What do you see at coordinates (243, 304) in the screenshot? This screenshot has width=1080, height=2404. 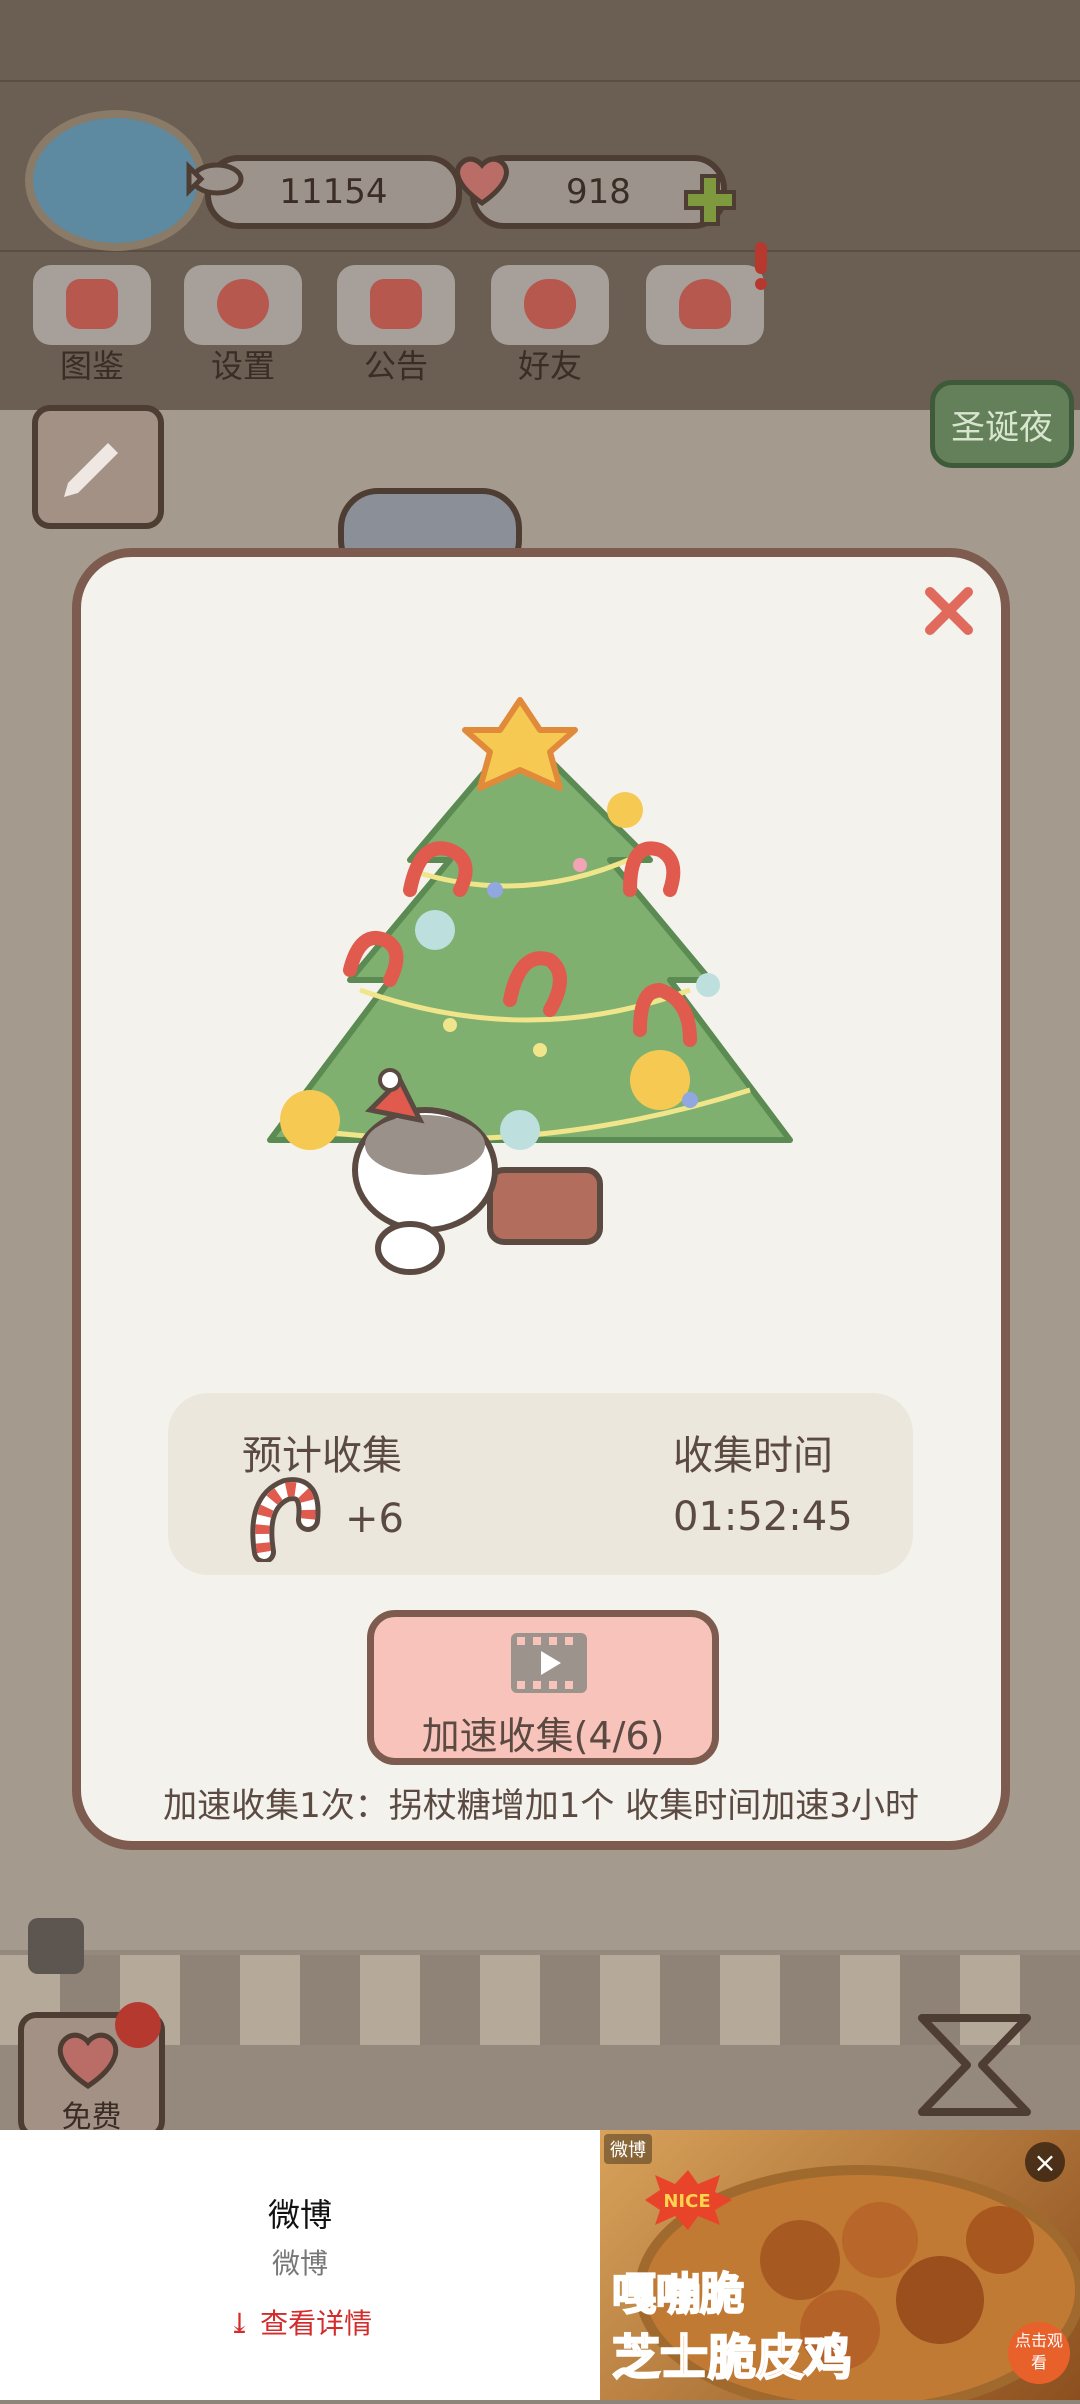 I see `gear-icon` at bounding box center [243, 304].